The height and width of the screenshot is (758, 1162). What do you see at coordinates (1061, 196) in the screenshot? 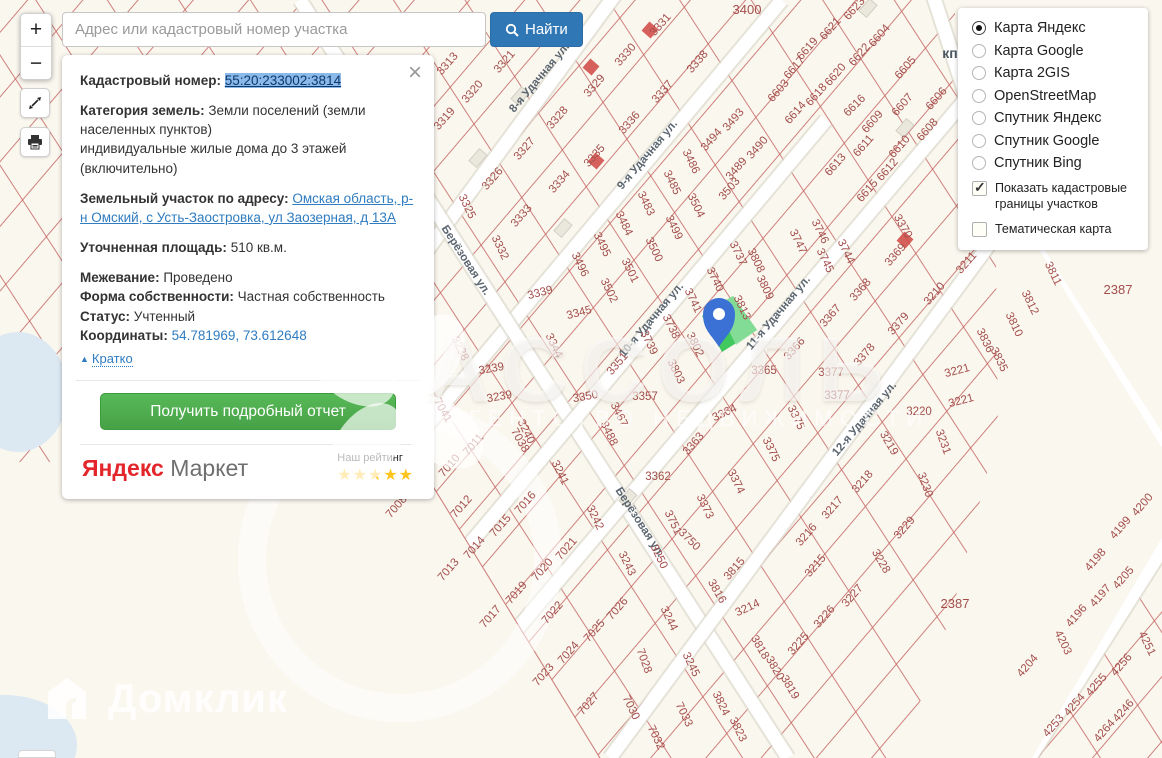
I see `checkbox-label: Показать кадастровые границы участков` at bounding box center [1061, 196].